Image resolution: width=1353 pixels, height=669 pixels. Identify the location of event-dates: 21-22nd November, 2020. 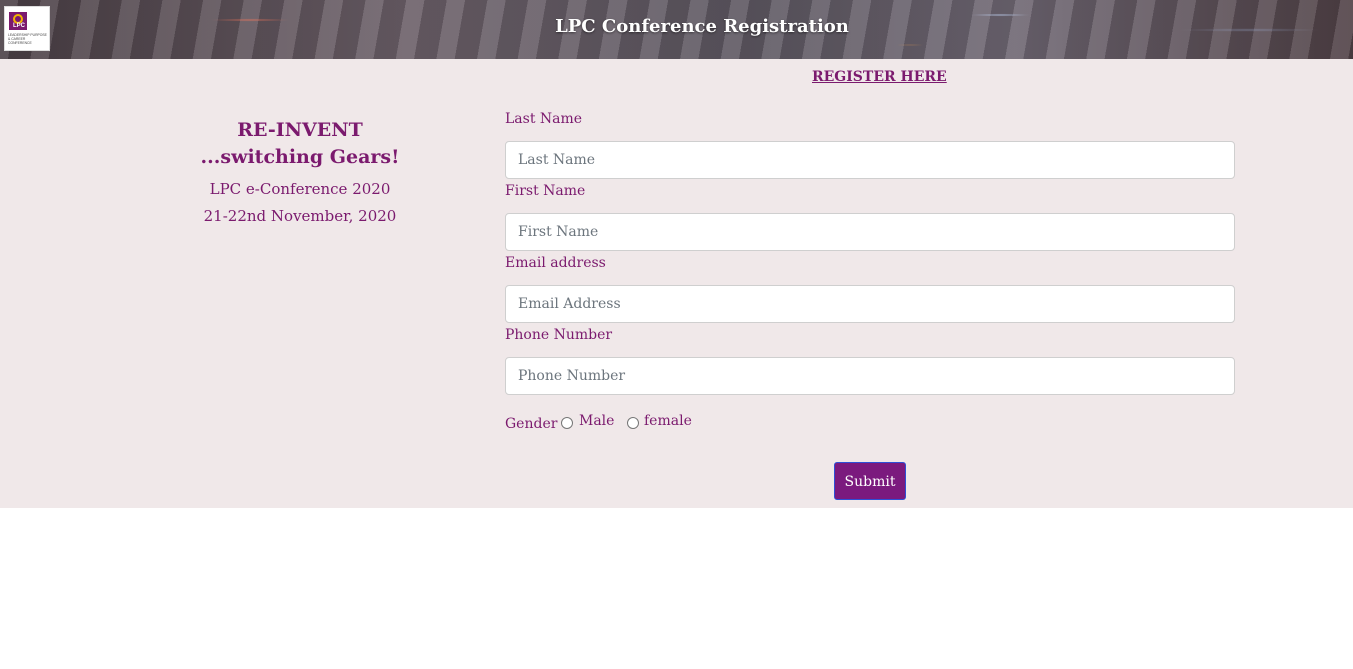
(300, 216).